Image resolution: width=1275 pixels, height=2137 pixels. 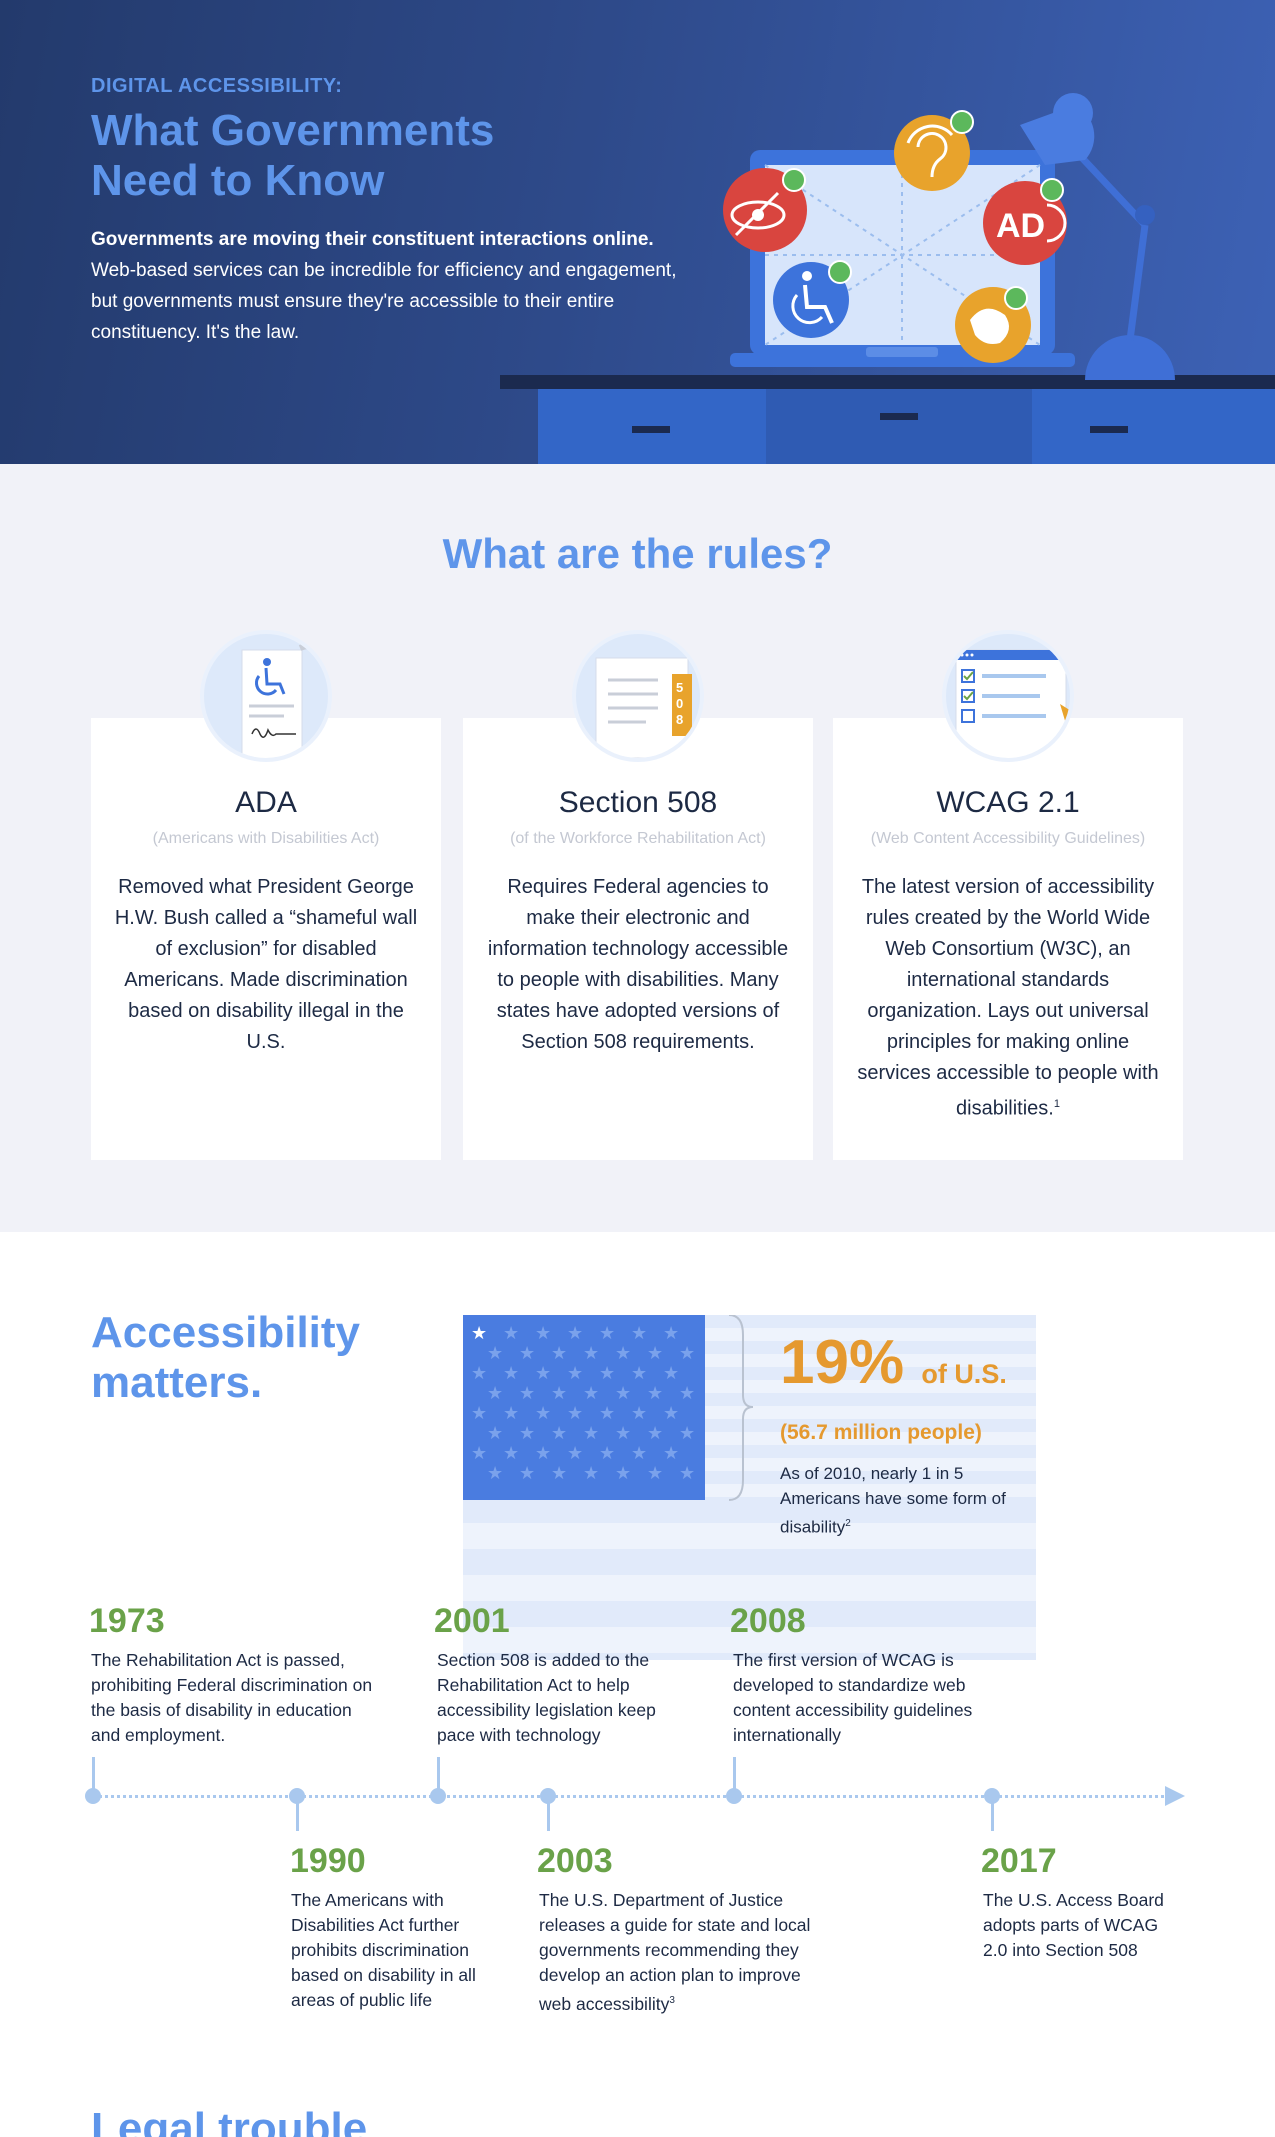 I want to click on svg-text: AD, so click(x=1020, y=226).